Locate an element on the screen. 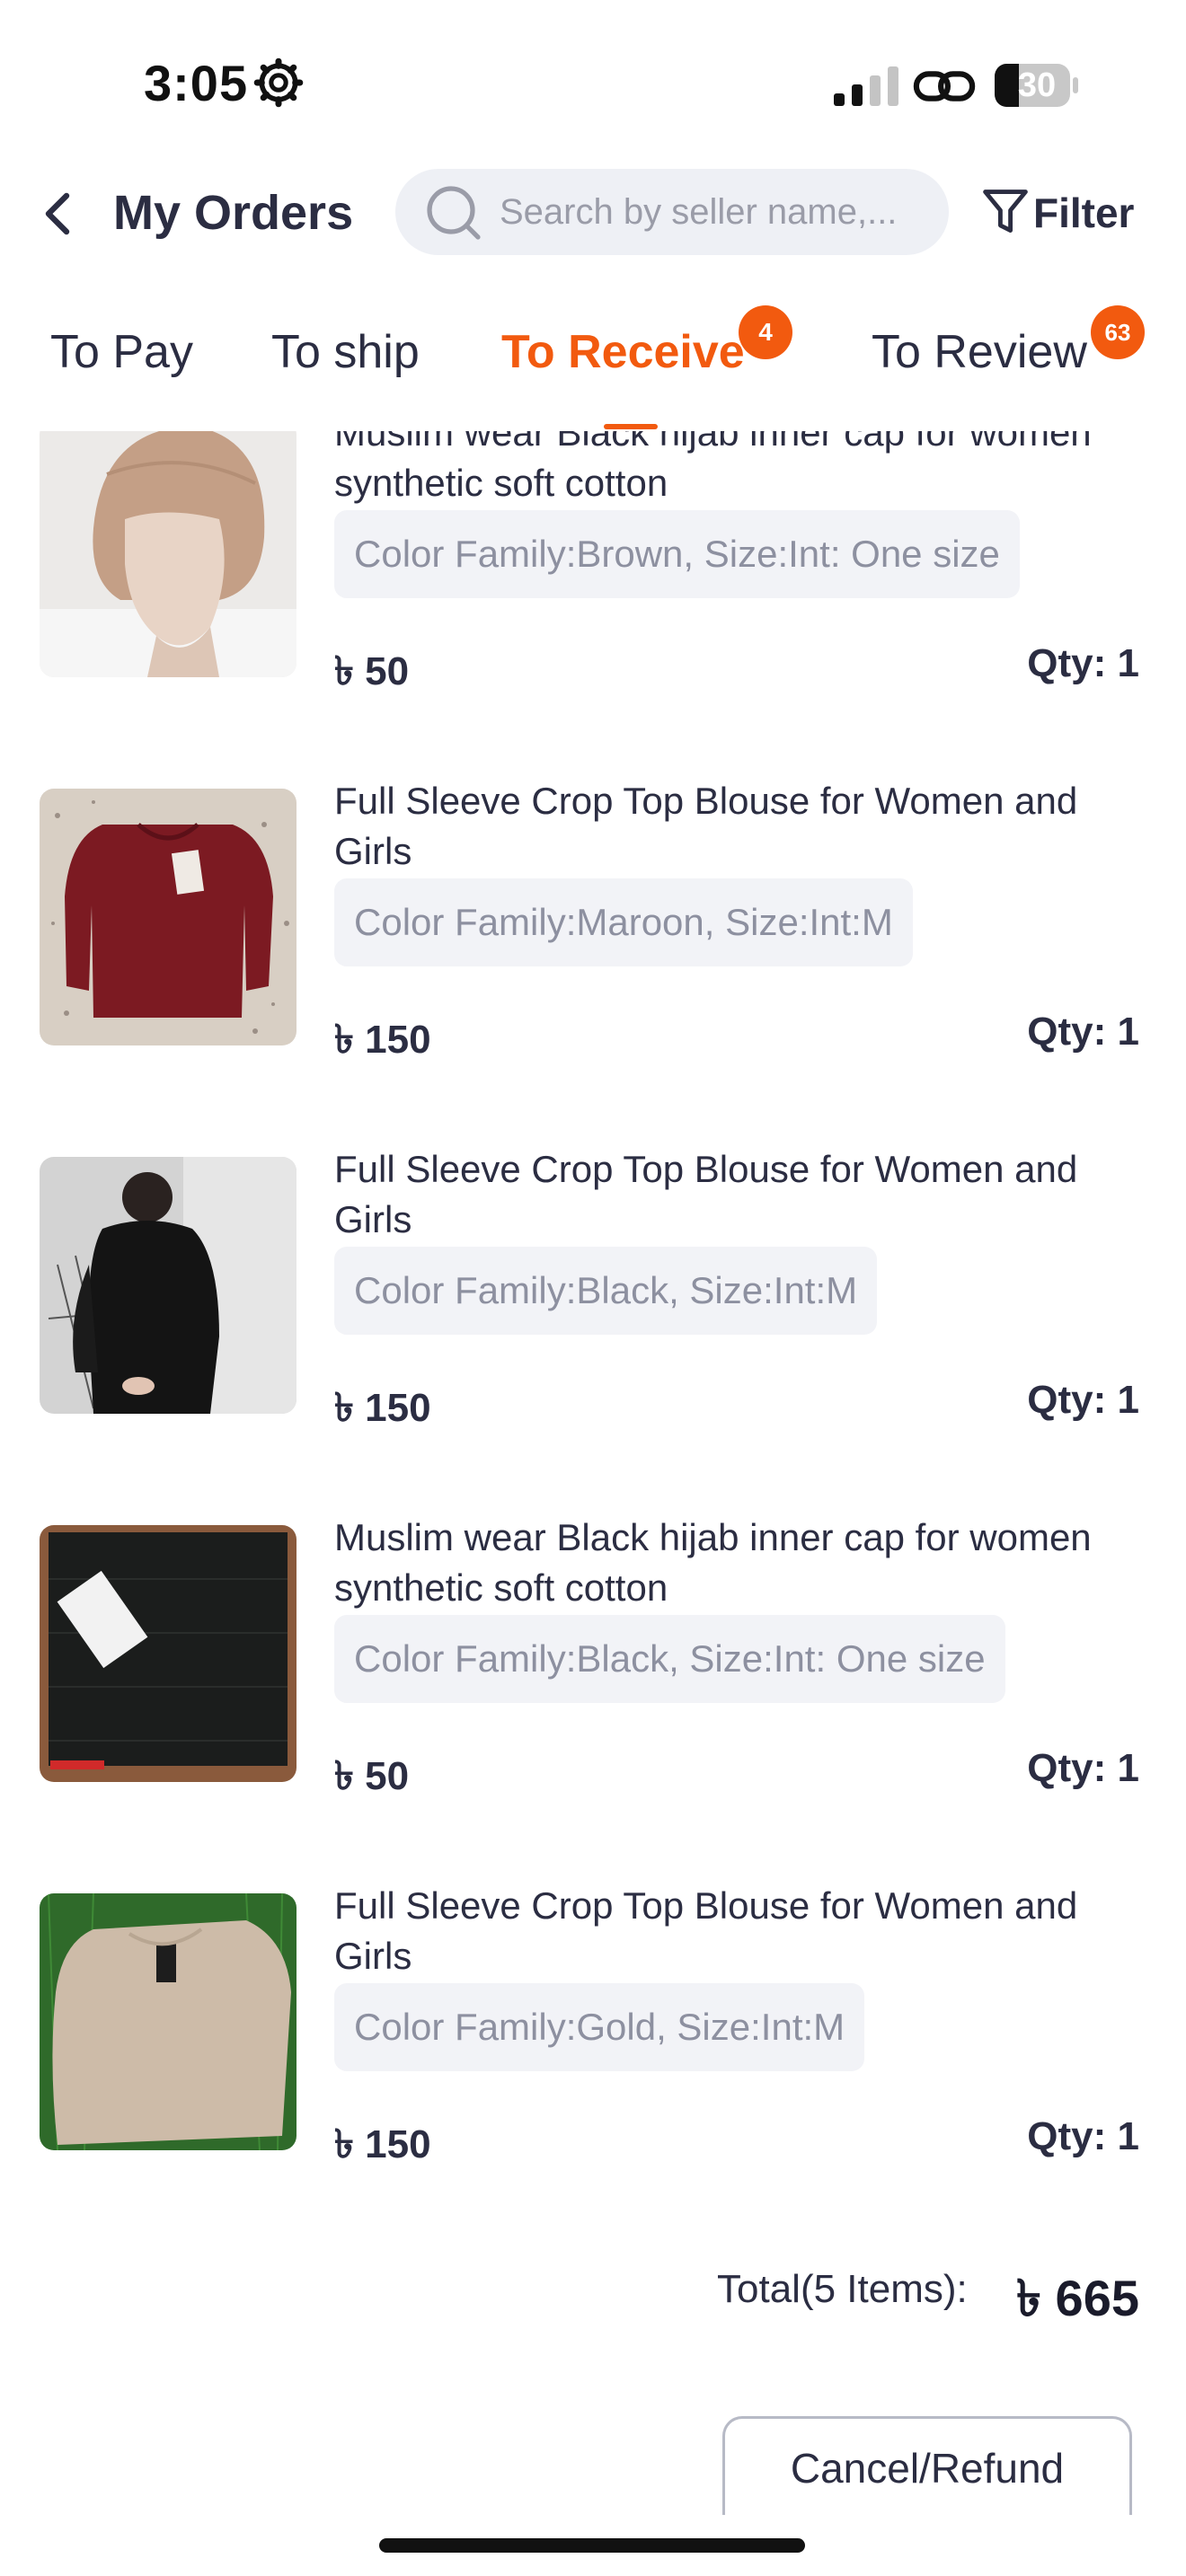 The height and width of the screenshot is (2576, 1186). product-variant: Color Family:Brown, Size:Int: One size is located at coordinates (677, 554).